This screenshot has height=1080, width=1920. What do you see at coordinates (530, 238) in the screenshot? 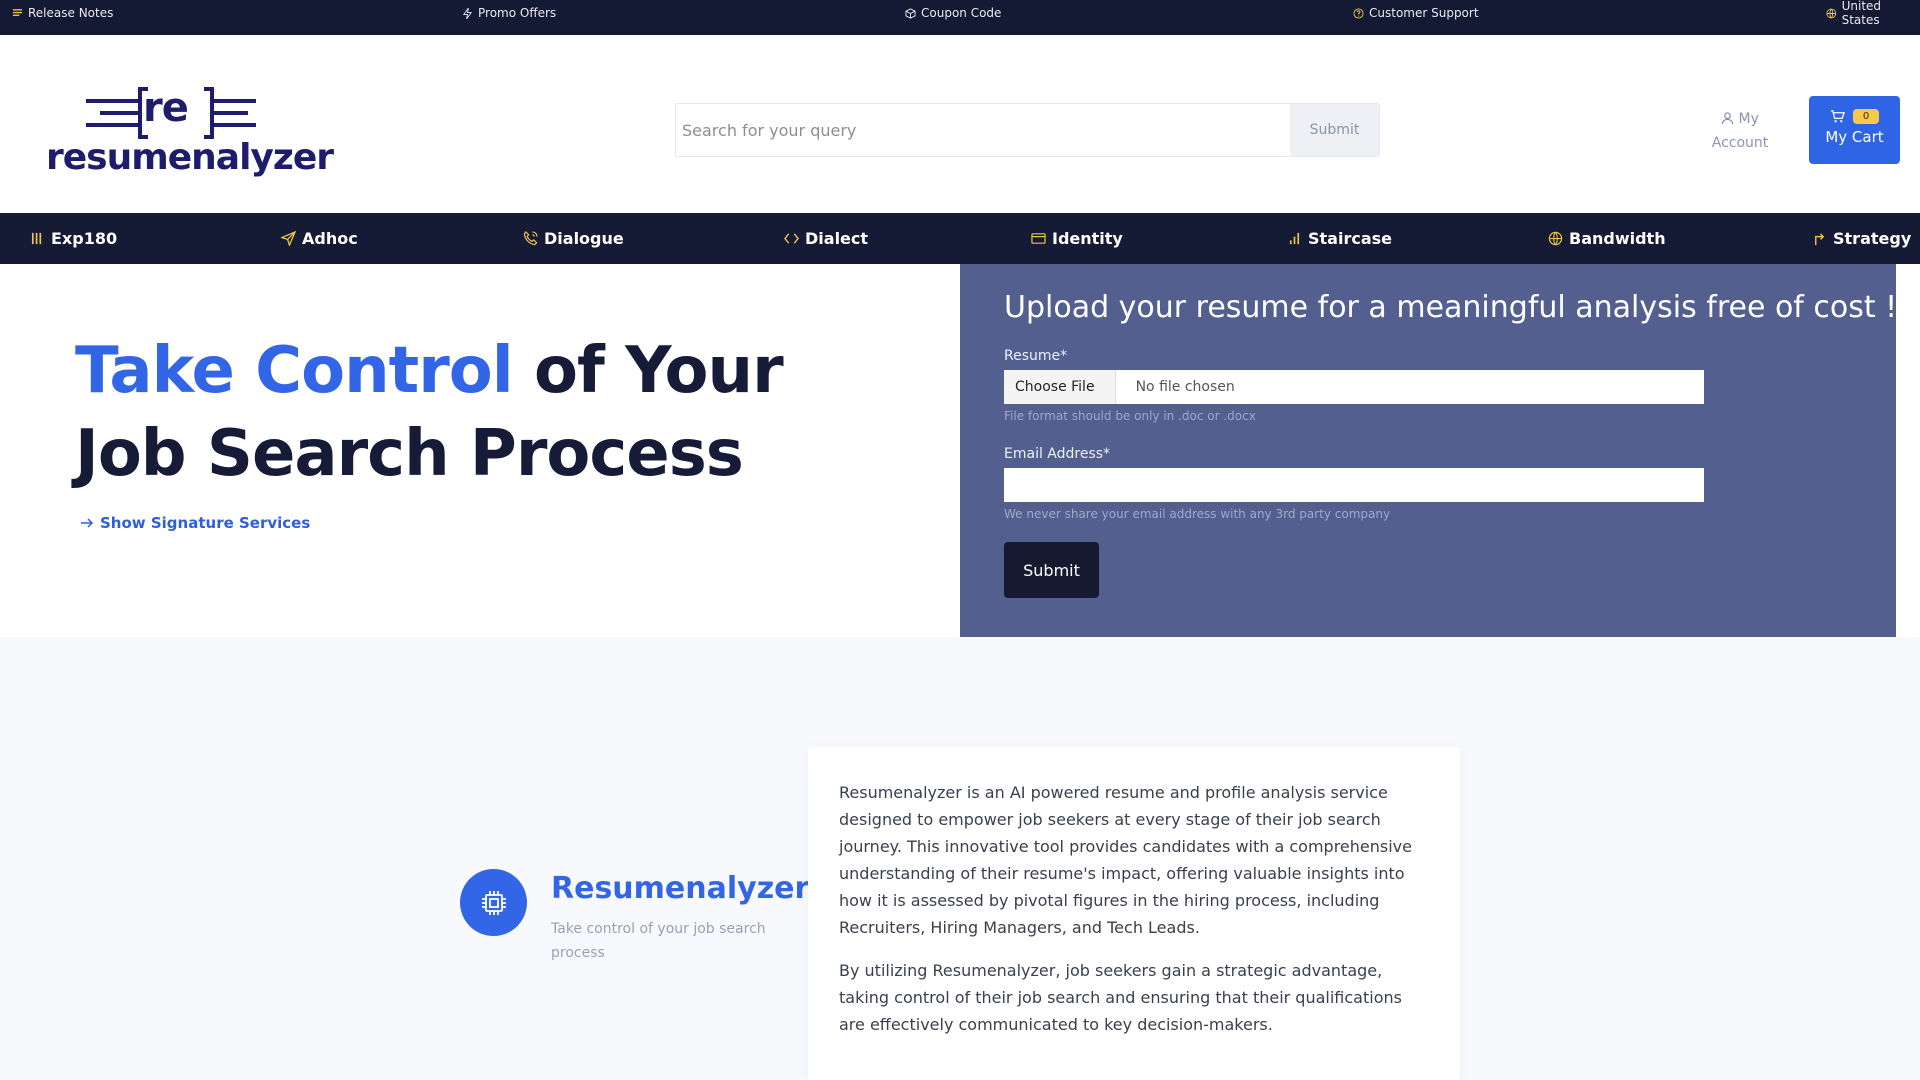
I see `phone-call-icon` at bounding box center [530, 238].